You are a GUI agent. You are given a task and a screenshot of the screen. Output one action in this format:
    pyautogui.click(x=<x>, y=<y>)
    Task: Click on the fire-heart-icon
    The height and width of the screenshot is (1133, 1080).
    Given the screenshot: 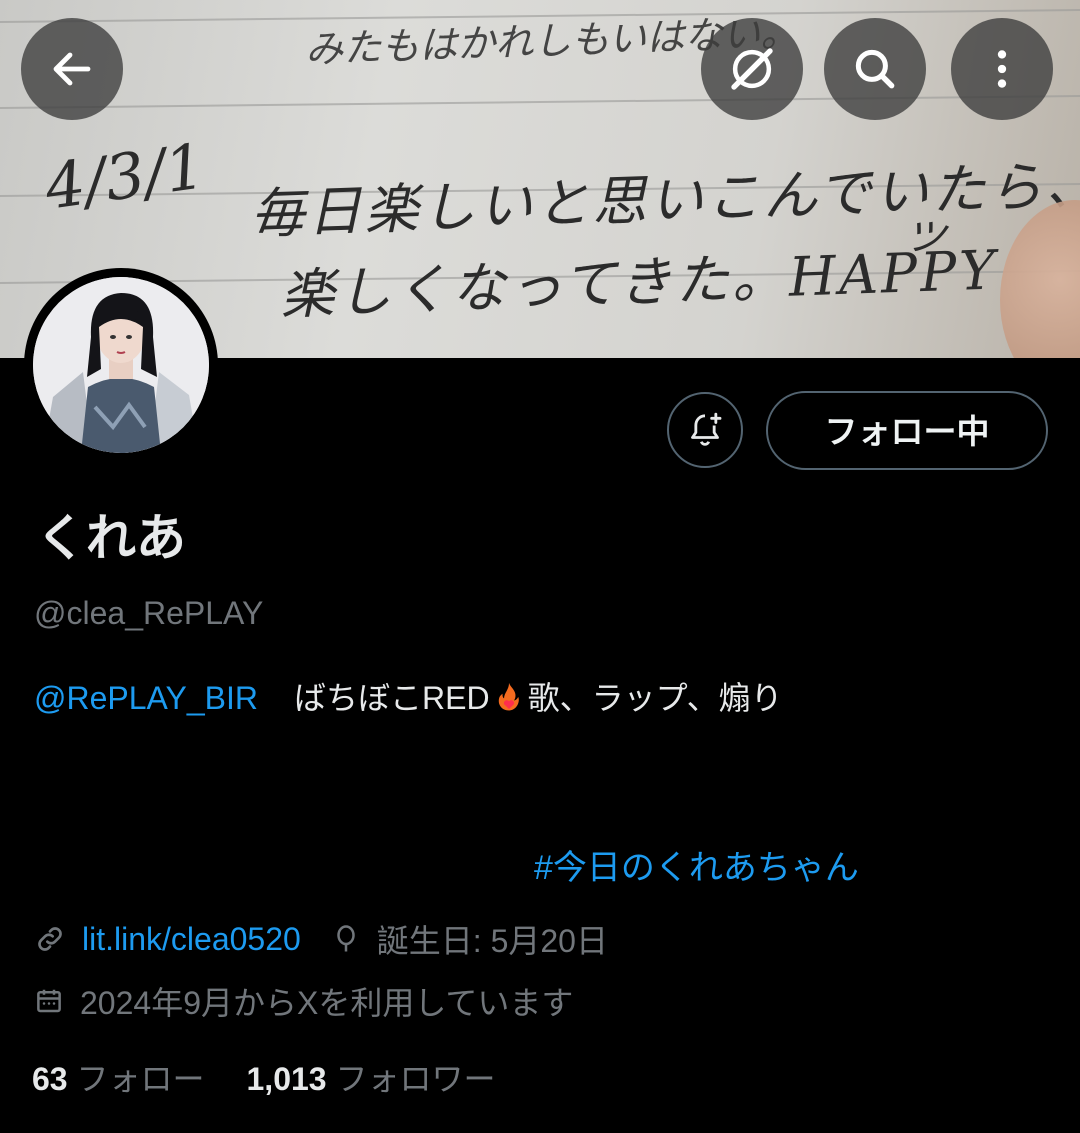 What is the action you would take?
    pyautogui.click(x=508, y=696)
    